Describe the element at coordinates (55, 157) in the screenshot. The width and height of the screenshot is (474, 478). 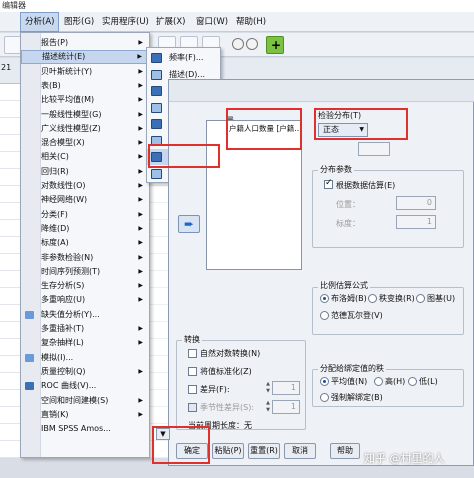
I see `analyze-menu-item-label: 相关(C)` at that location.